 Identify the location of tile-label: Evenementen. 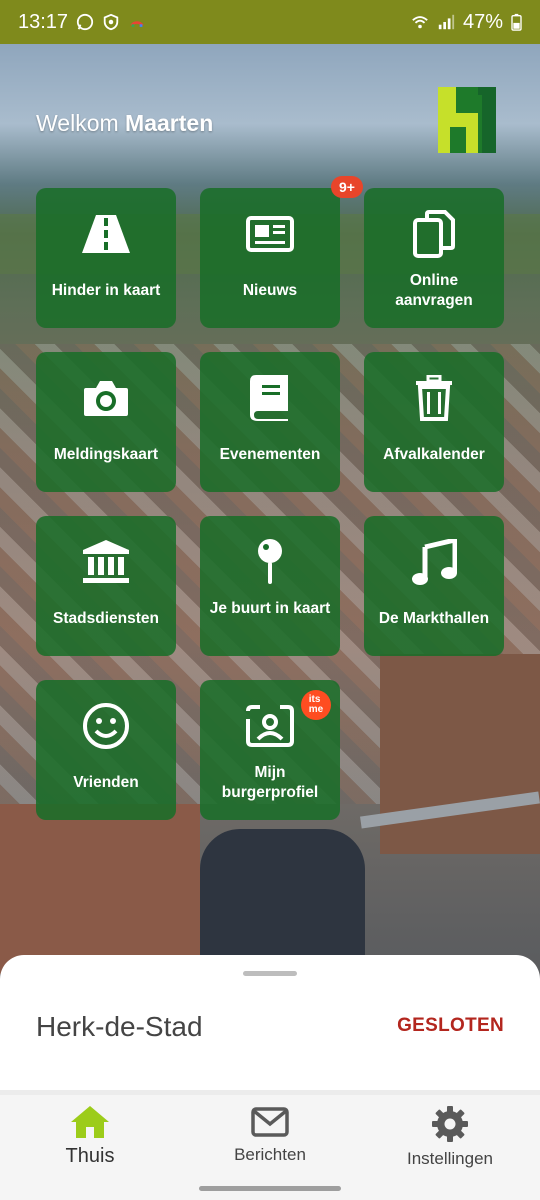
(270, 454).